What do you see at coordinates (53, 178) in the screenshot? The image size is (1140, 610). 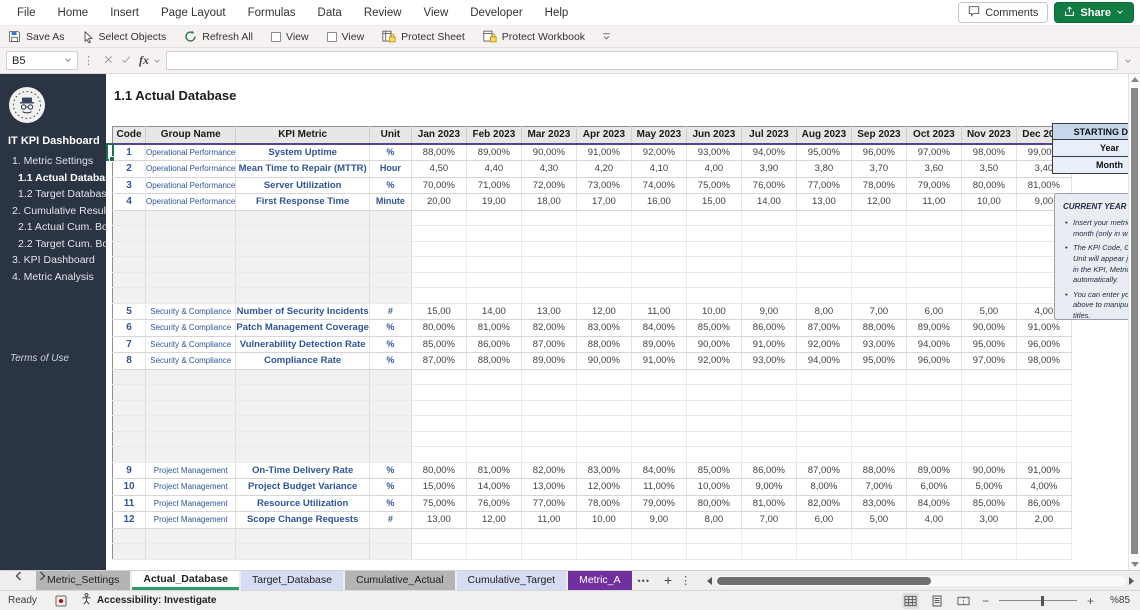 I see `sidebar-item-1-1-actual-database: 1.1 Actual Database` at bounding box center [53, 178].